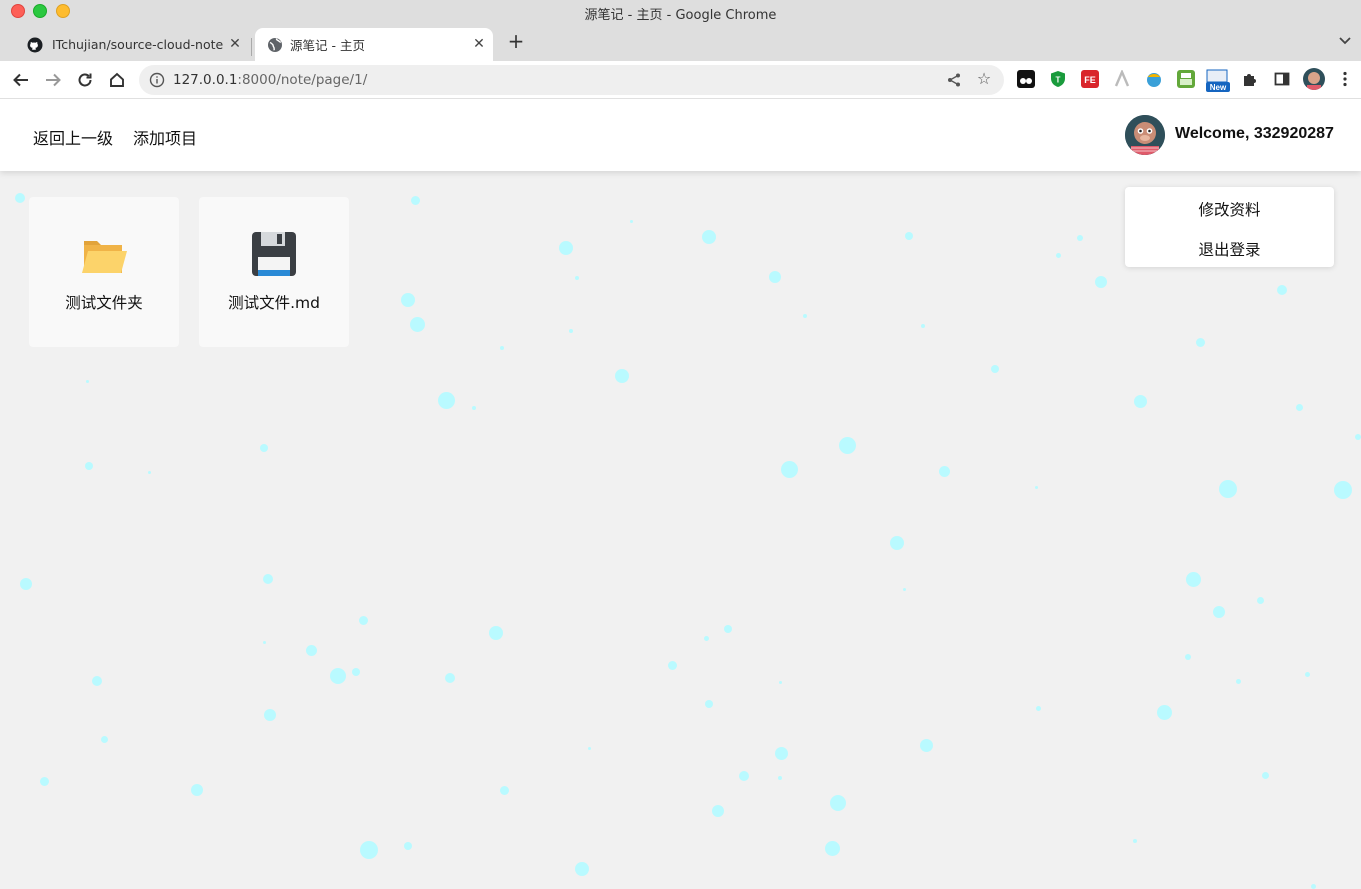  What do you see at coordinates (138, 44) in the screenshot?
I see `tab-github: ITchujian/source-cloud-note ✕` at bounding box center [138, 44].